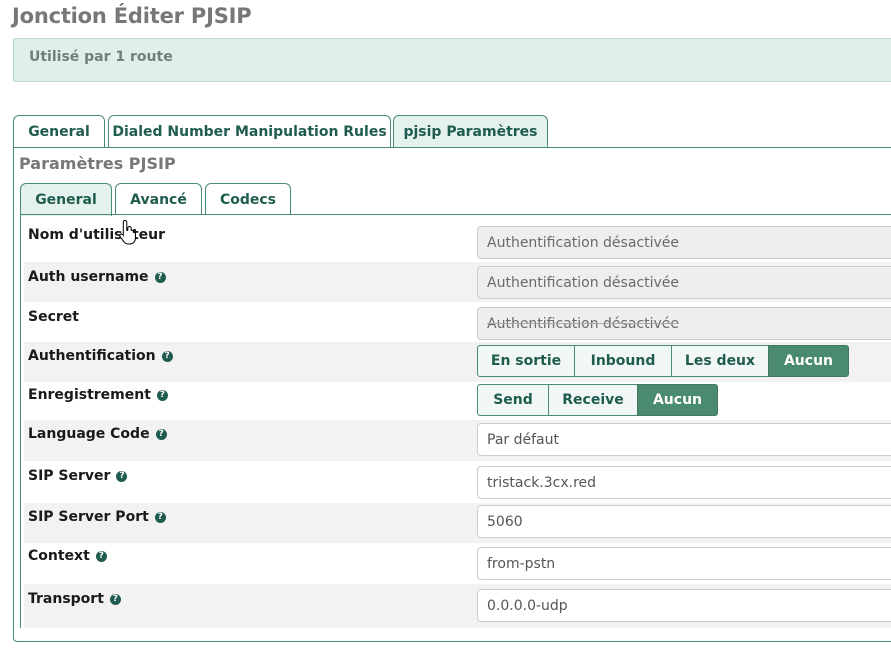 This screenshot has width=891, height=654. I want to click on authentication-label-text: Authentification, so click(92, 356).